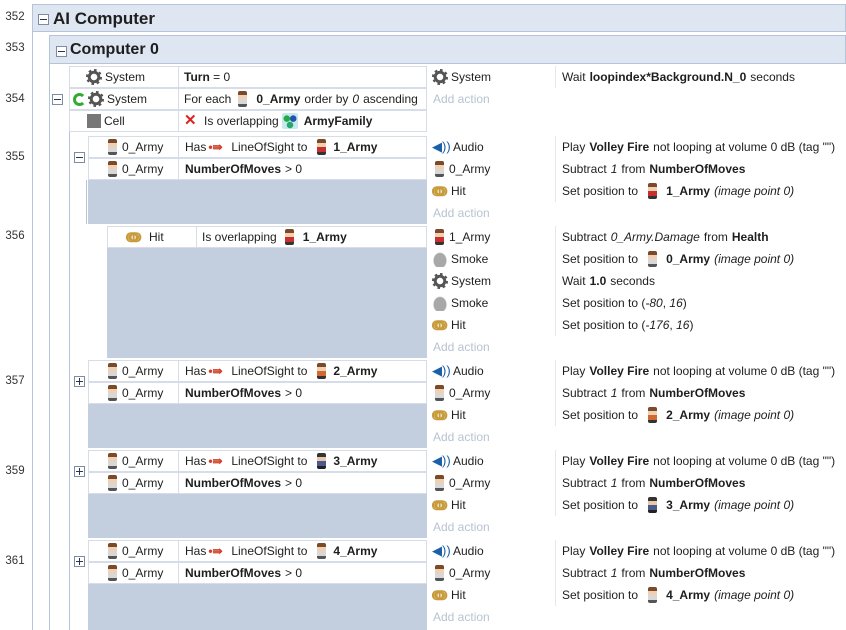 Image resolution: width=846 pixels, height=630 pixels. What do you see at coordinates (257, 551) in the screenshot?
I see `condition-row: 0_Army Has •⇛ LineOfSight to 4_Army` at bounding box center [257, 551].